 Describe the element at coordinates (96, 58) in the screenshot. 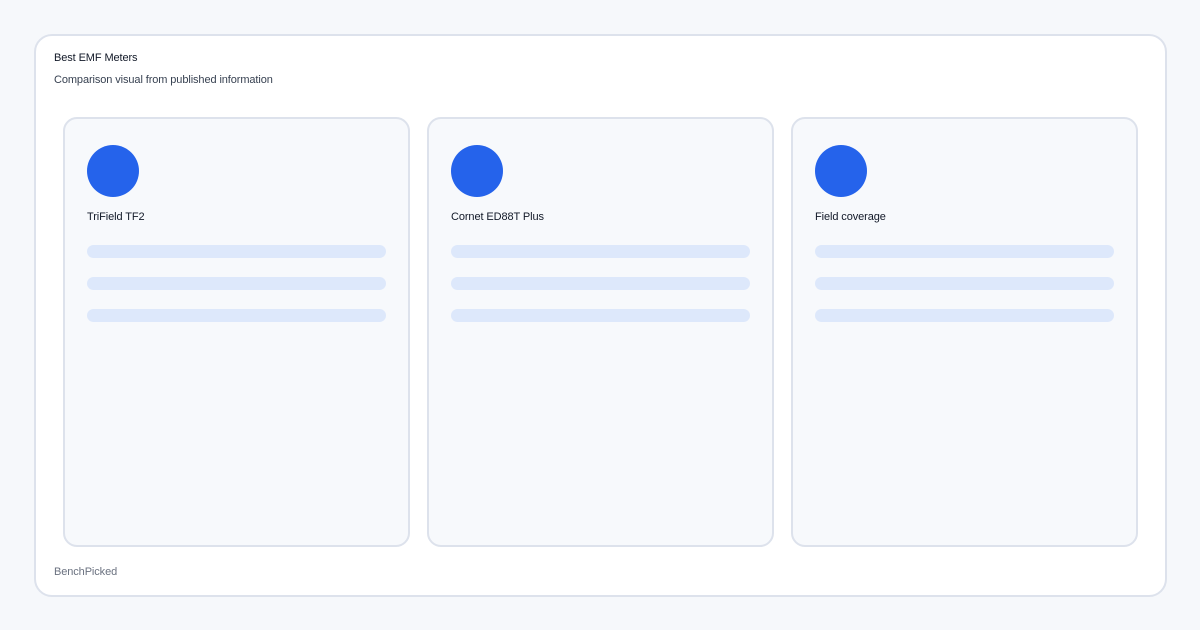

I see `page-title: Best EMF Meters` at that location.